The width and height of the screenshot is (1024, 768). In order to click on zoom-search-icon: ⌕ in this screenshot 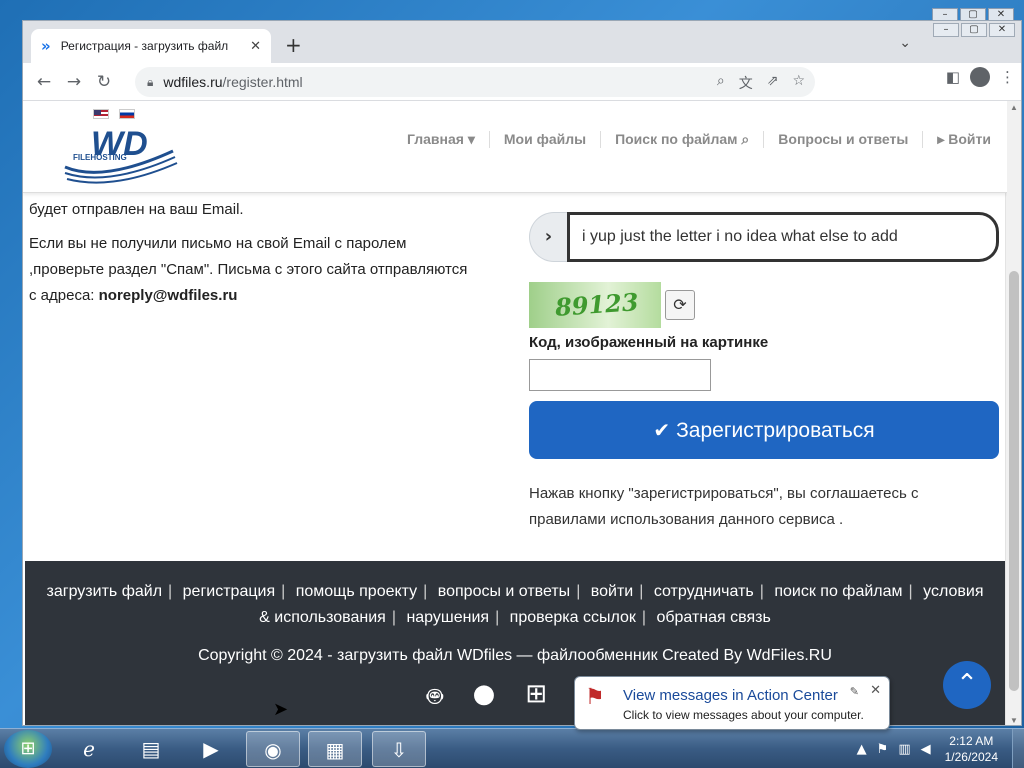, I will do `click(721, 83)`.